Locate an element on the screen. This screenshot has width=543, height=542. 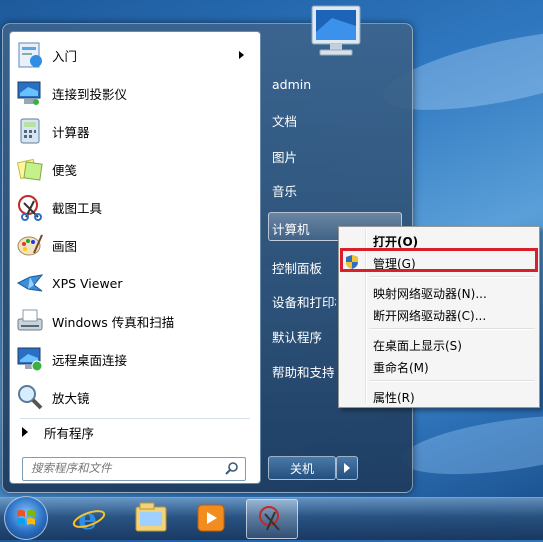
calculator-icon is located at coordinates (30, 131).